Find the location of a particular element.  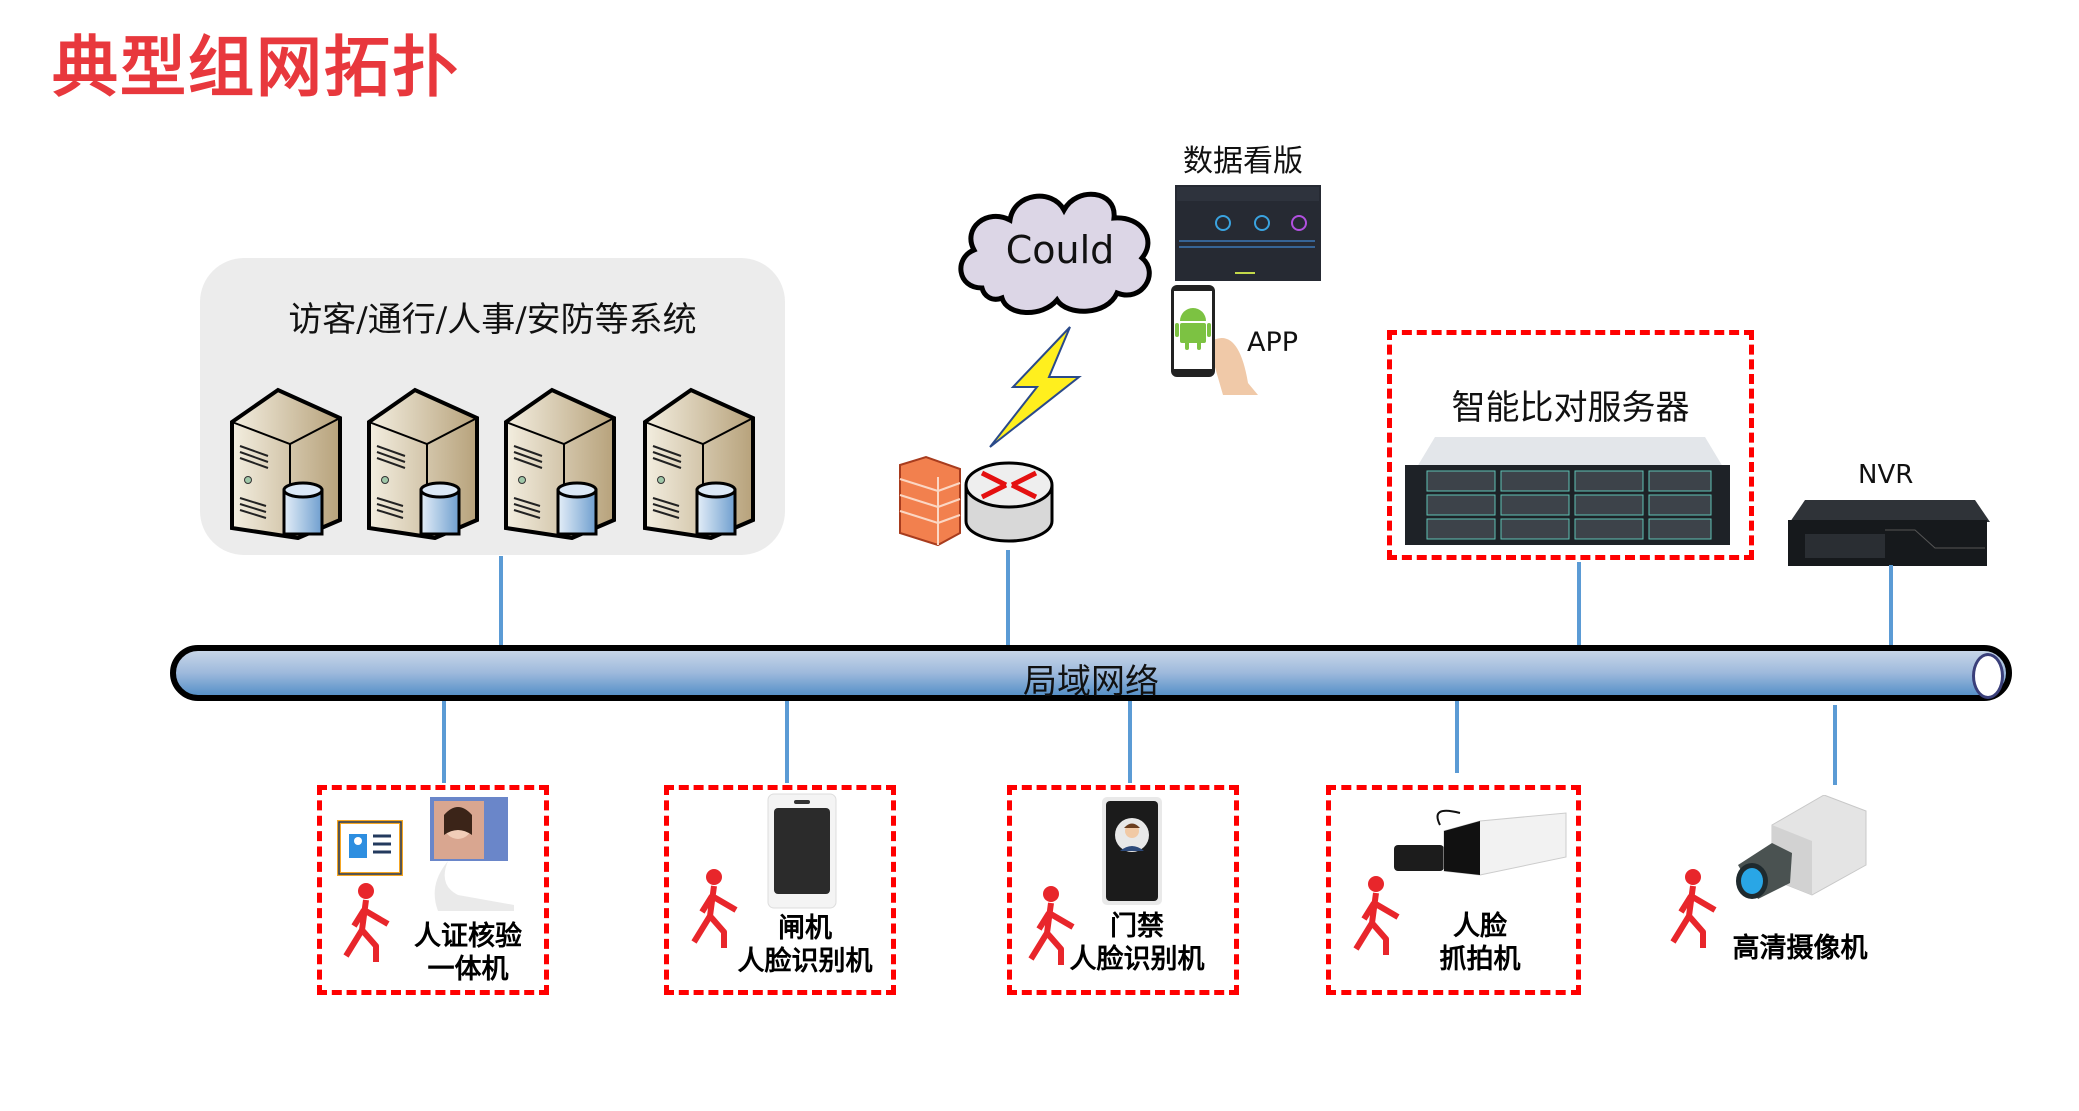

face-capture-camera-icon is located at coordinates (1480, 845).